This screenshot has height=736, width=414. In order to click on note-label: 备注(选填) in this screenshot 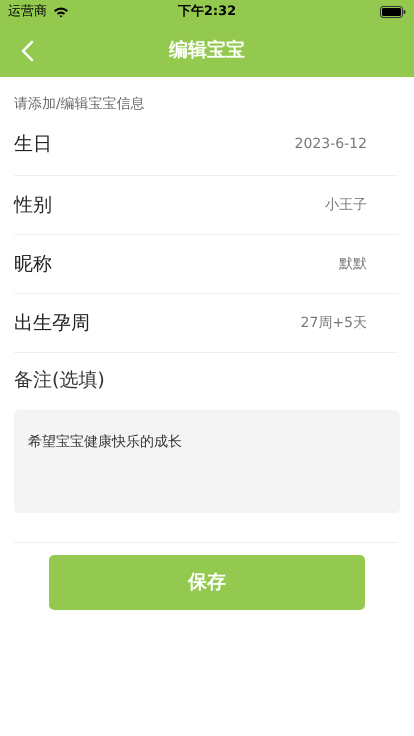, I will do `click(60, 380)`.